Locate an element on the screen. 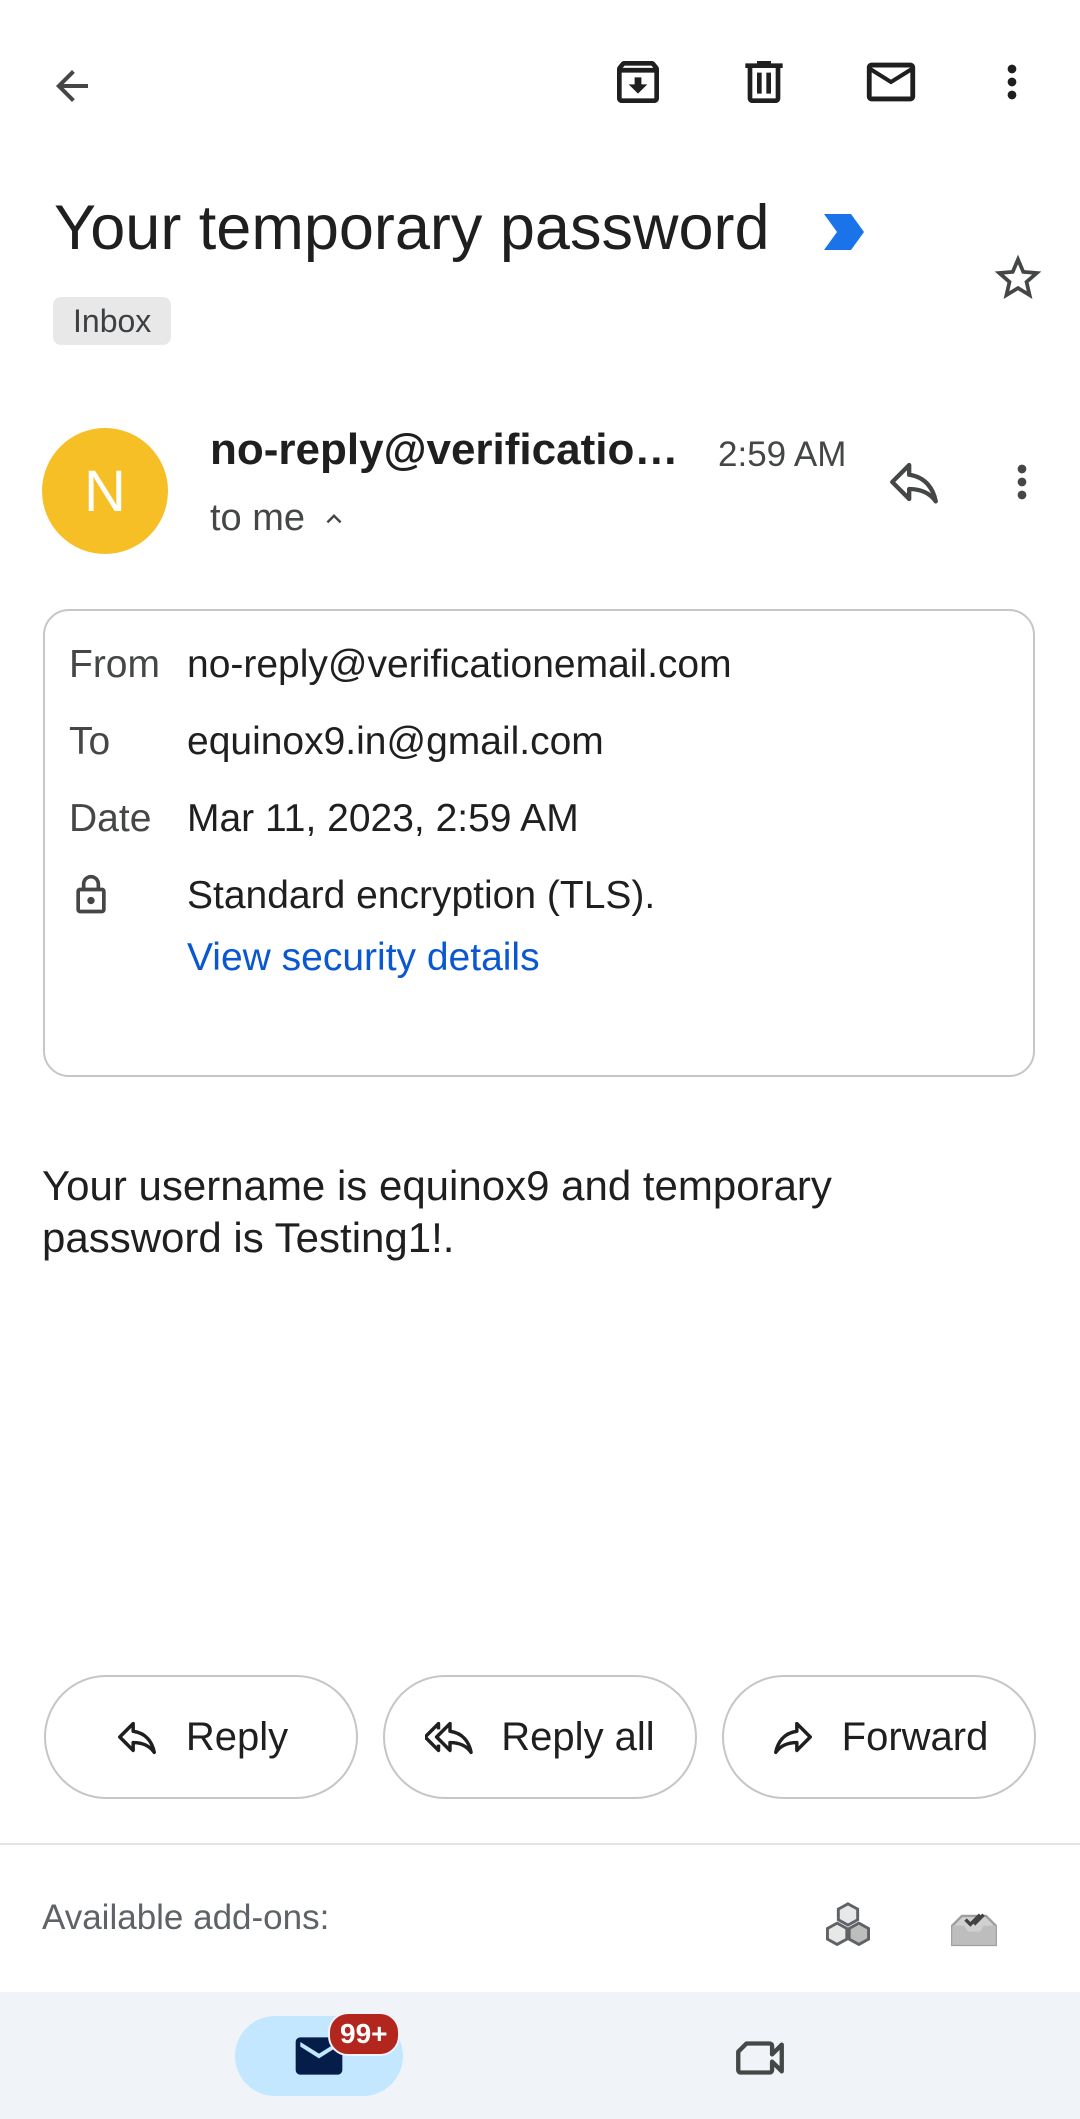 Image resolution: width=1080 pixels, height=2119 pixels. importance-marker-icon is located at coordinates (844, 232).